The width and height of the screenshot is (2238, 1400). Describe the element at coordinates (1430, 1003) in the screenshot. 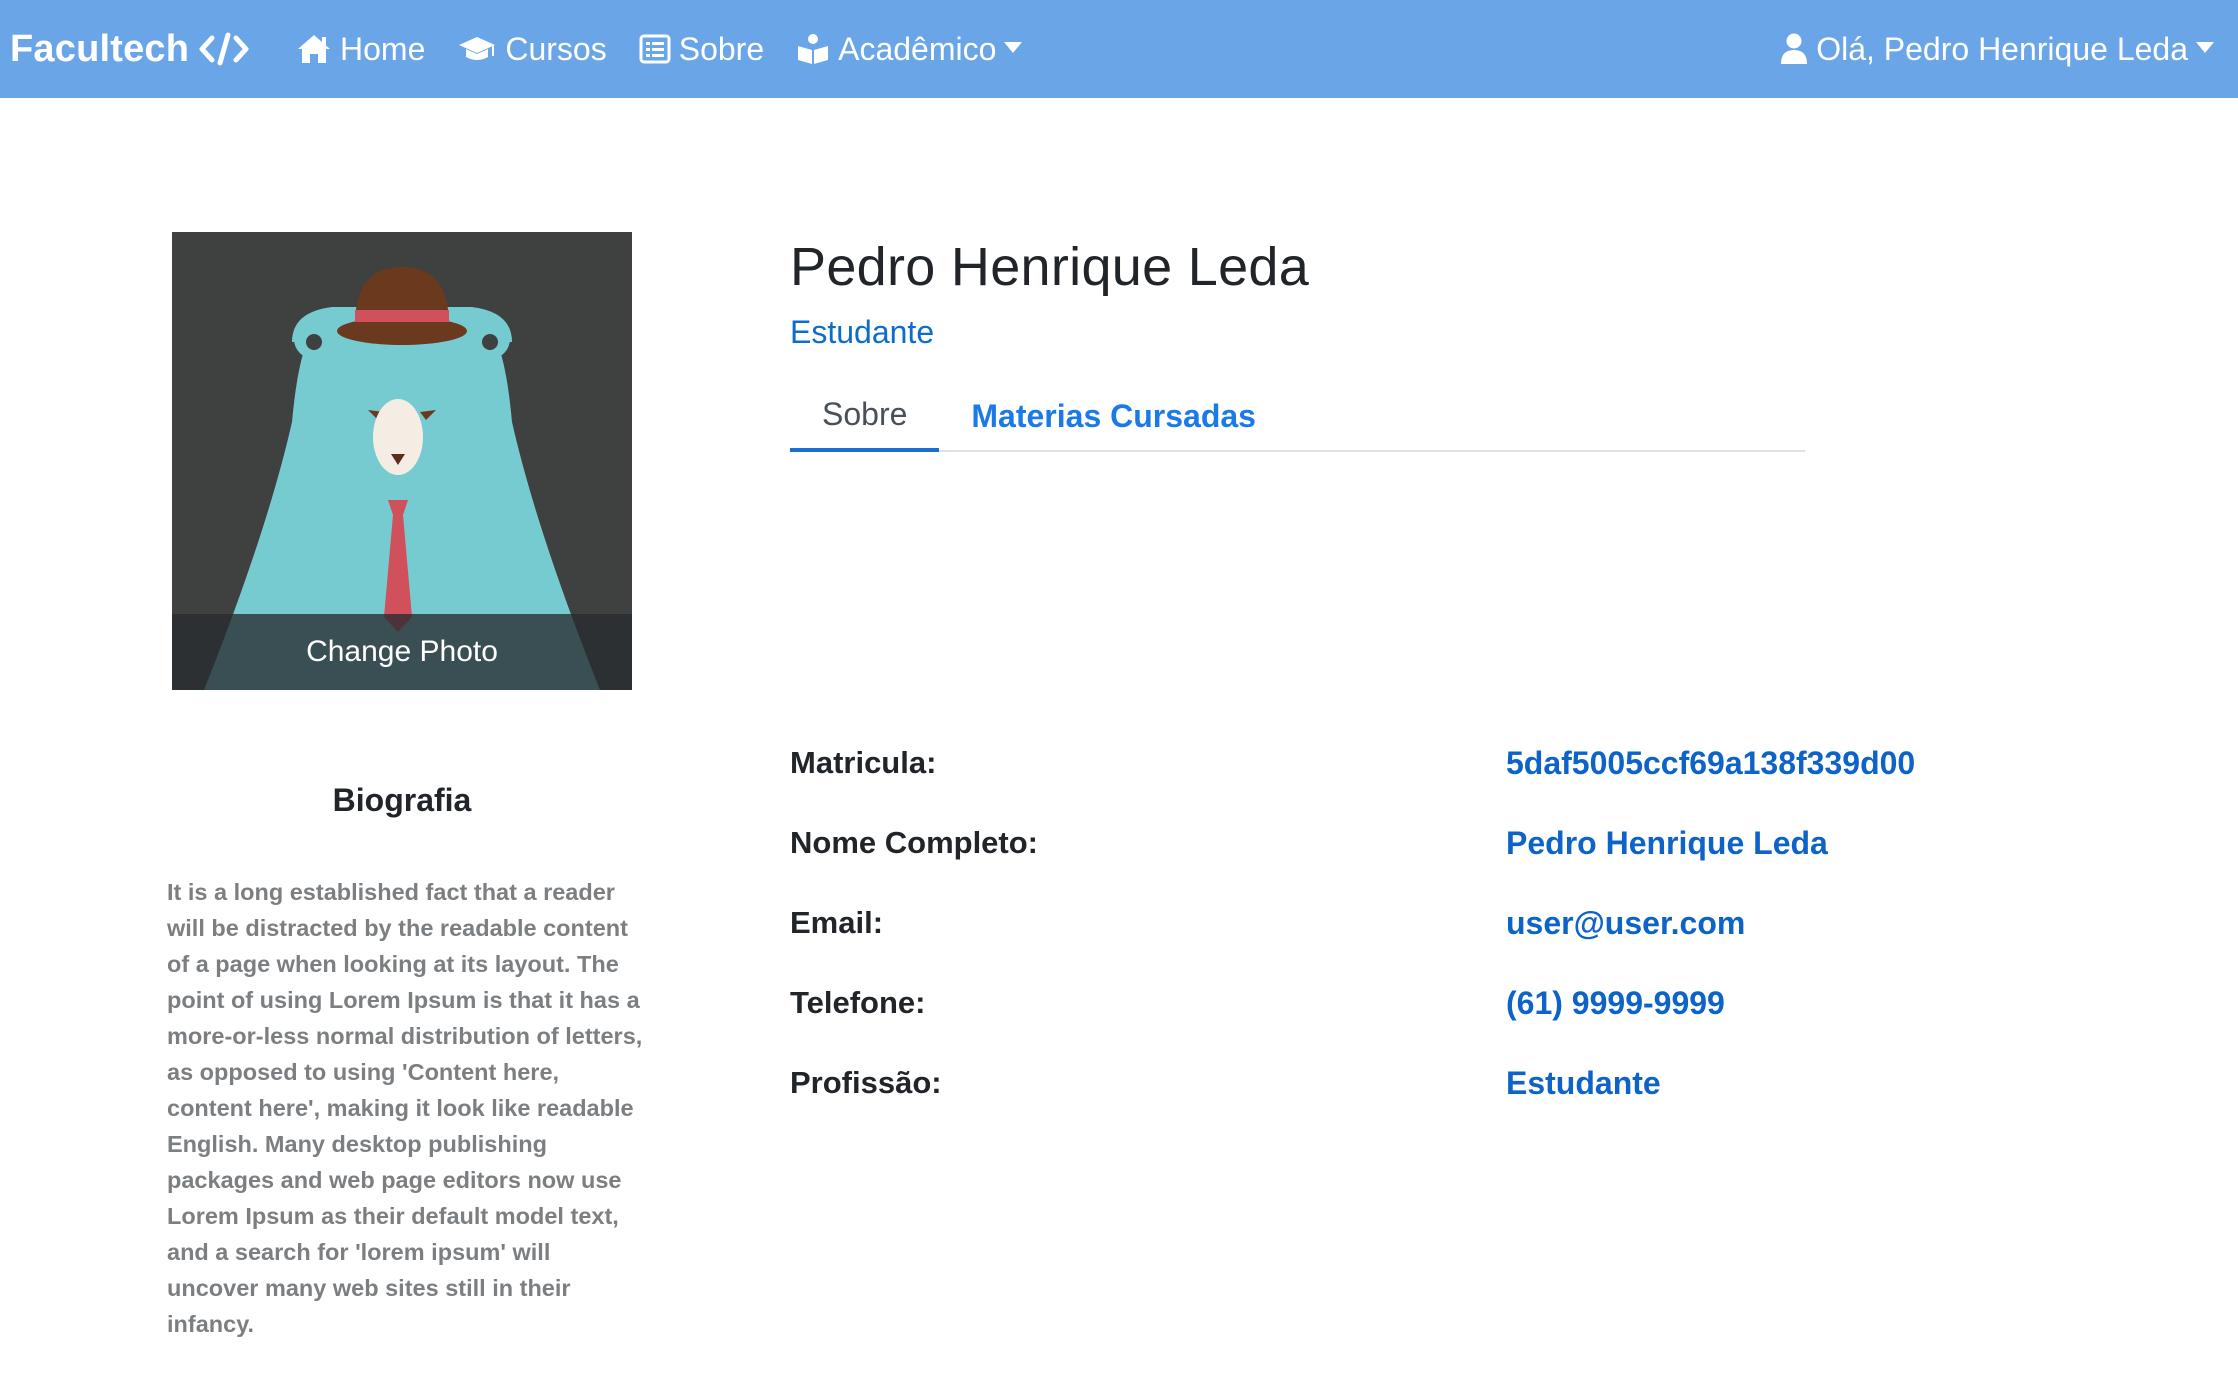

I see `detail-row-telefone: Telefone: (61) 9999-9999` at that location.